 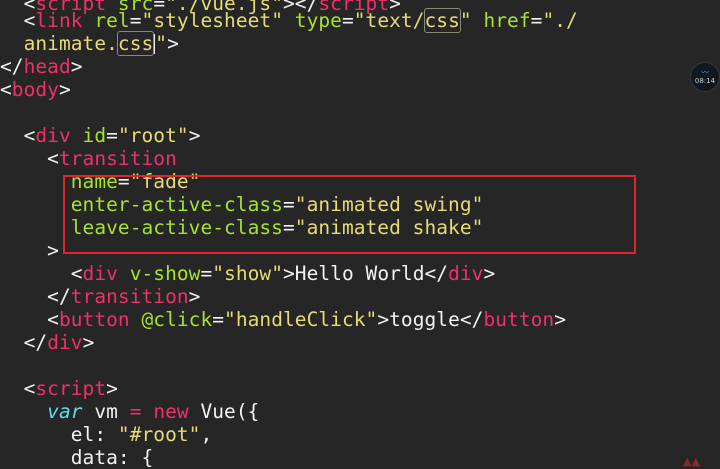 I want to click on code-line: <div id="root">, so click(x=112, y=135).